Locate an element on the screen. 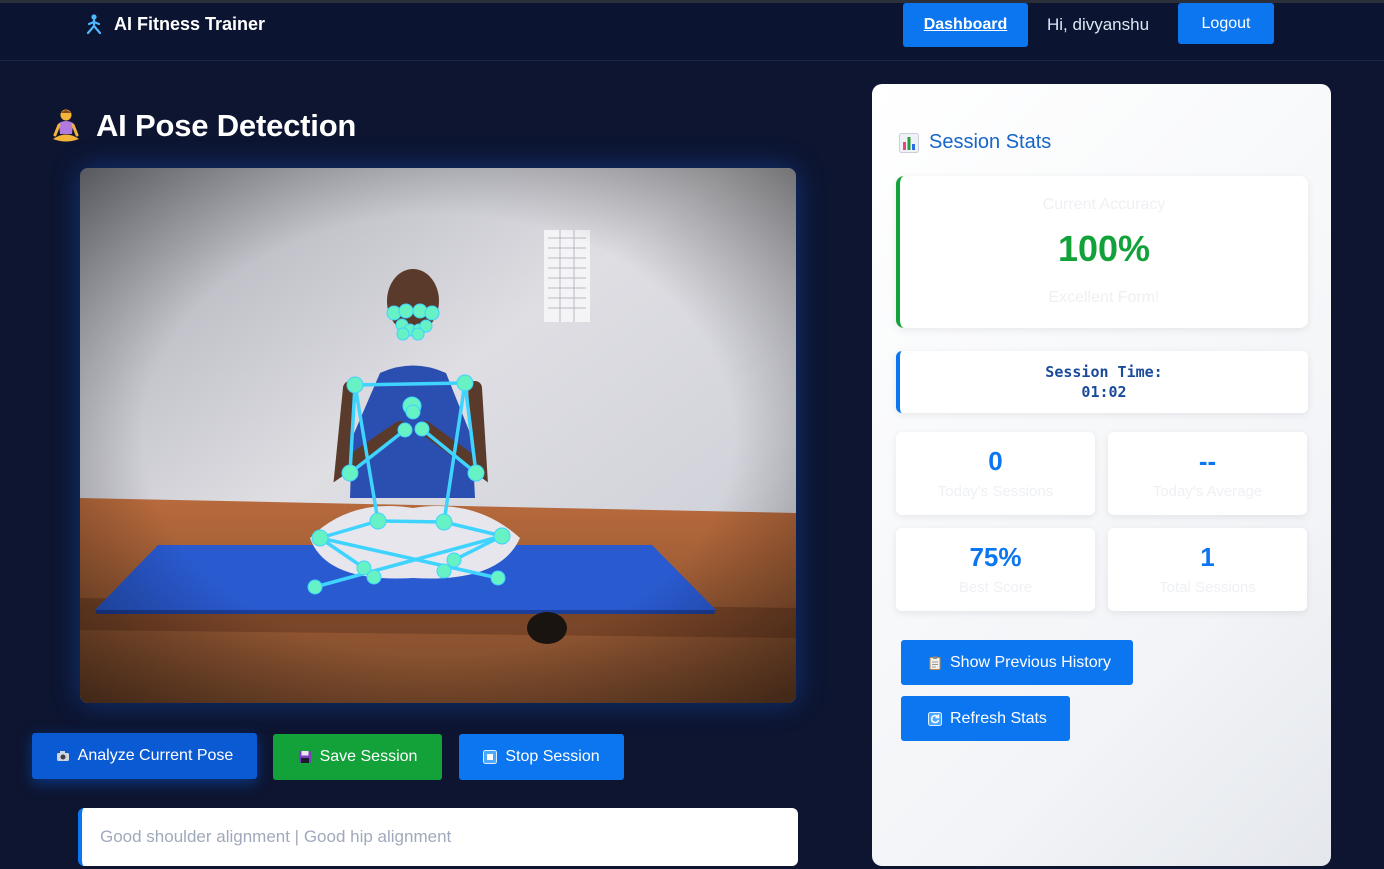  refresh-stats-button: Refresh Stats is located at coordinates (985, 718).